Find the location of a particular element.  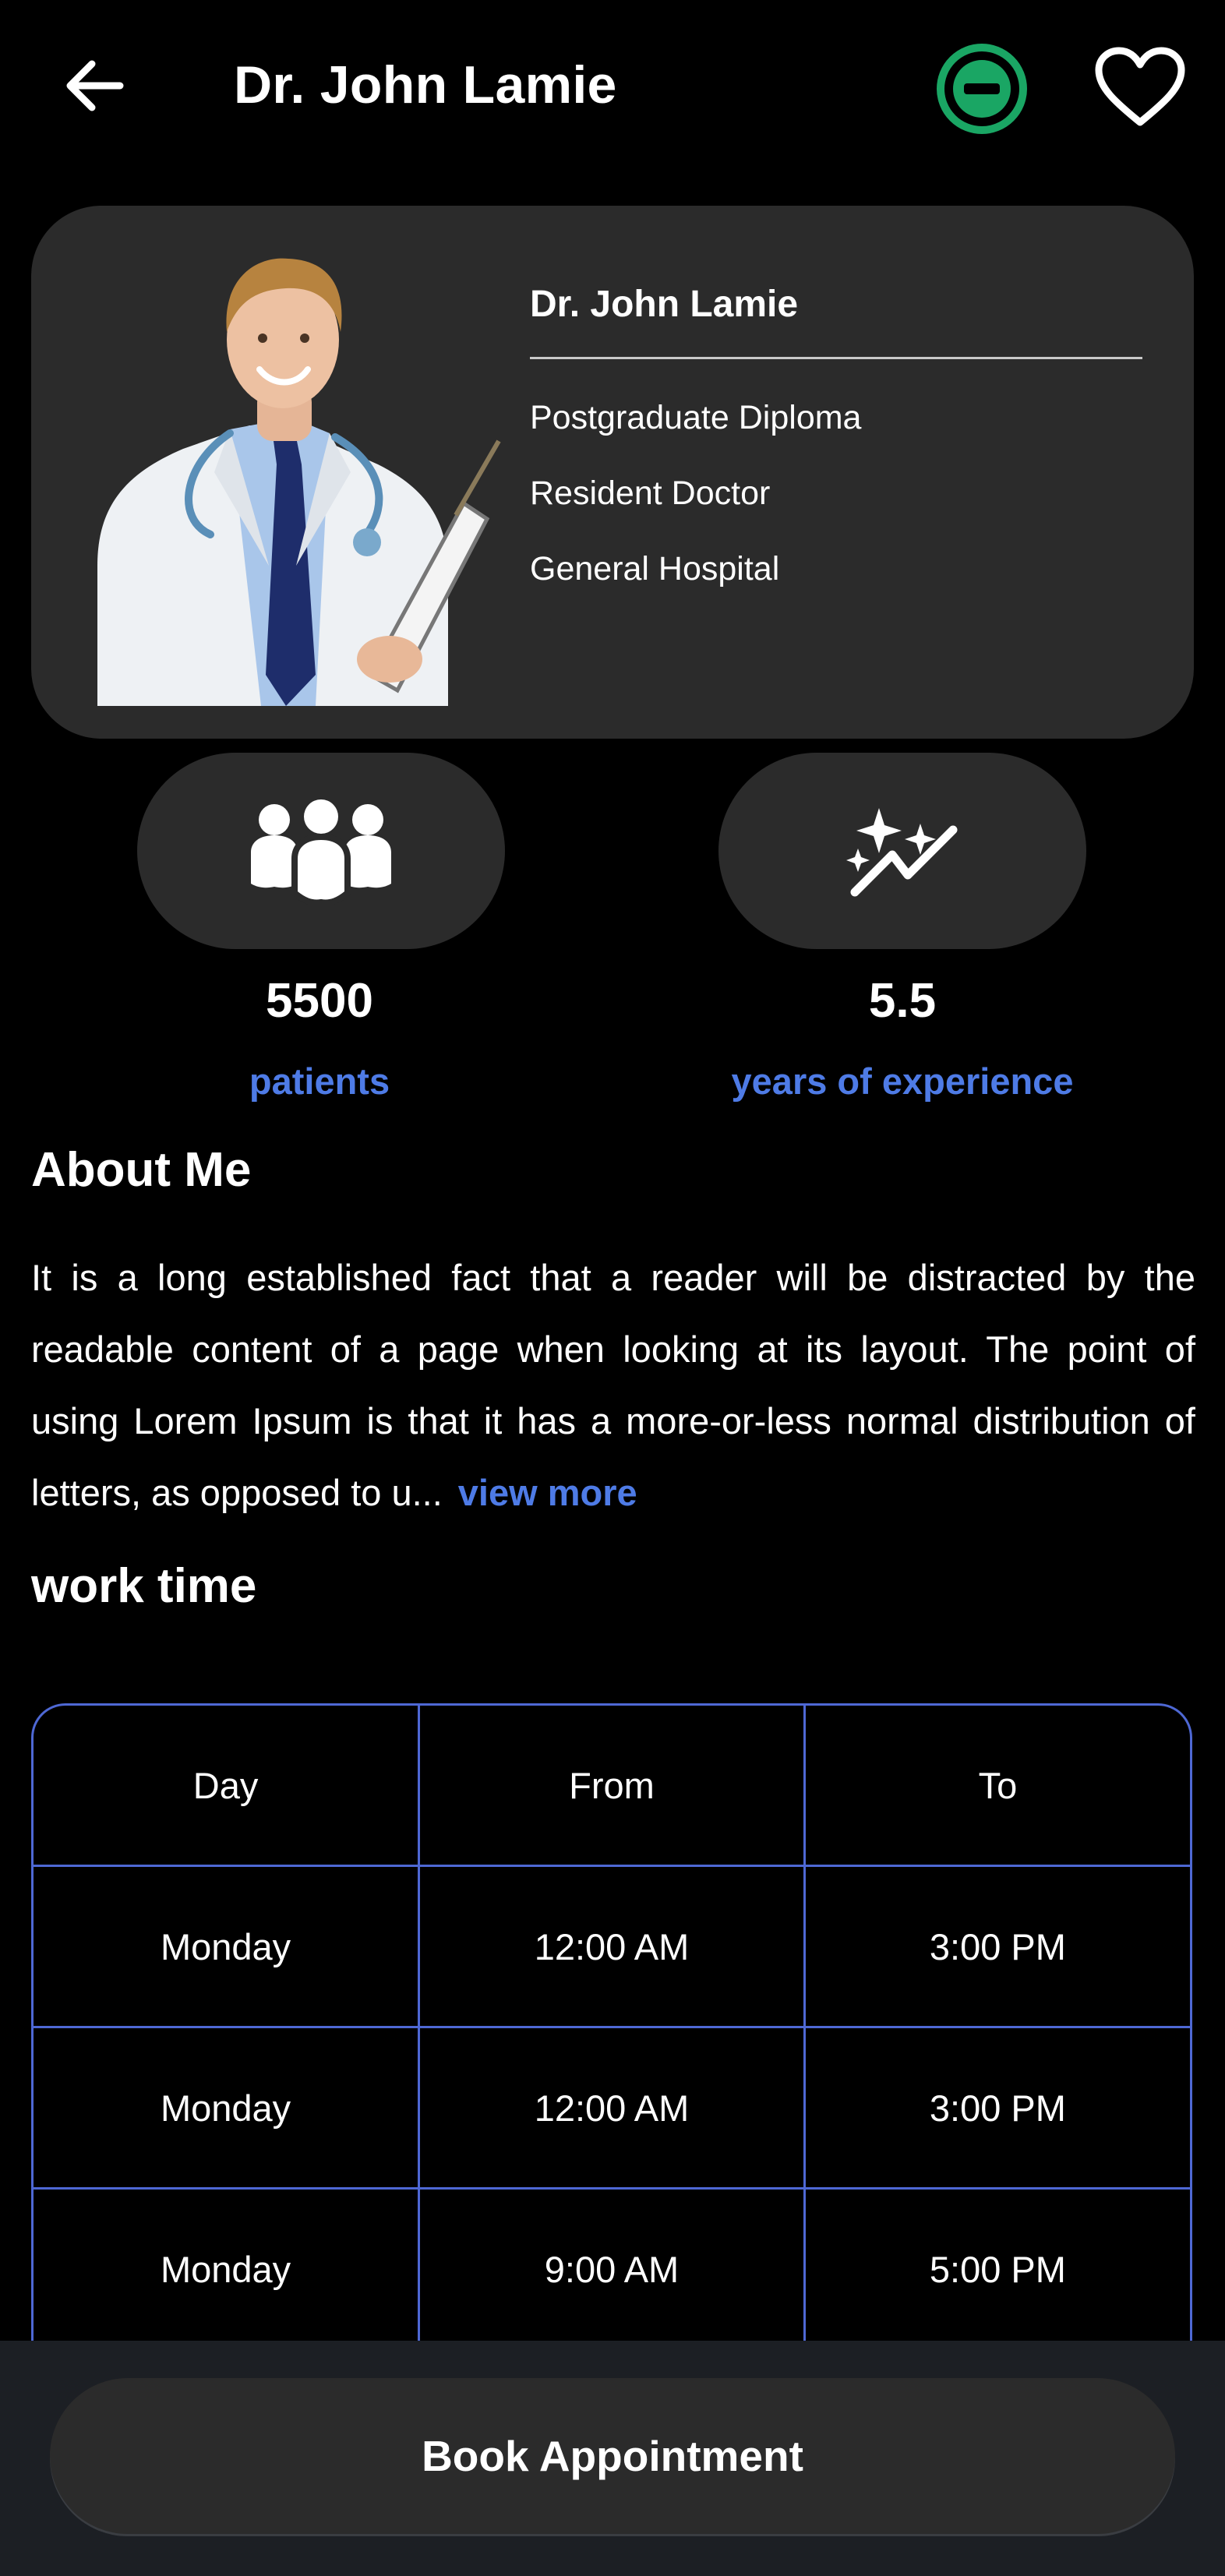

work-time-title: work time is located at coordinates (144, 1586).